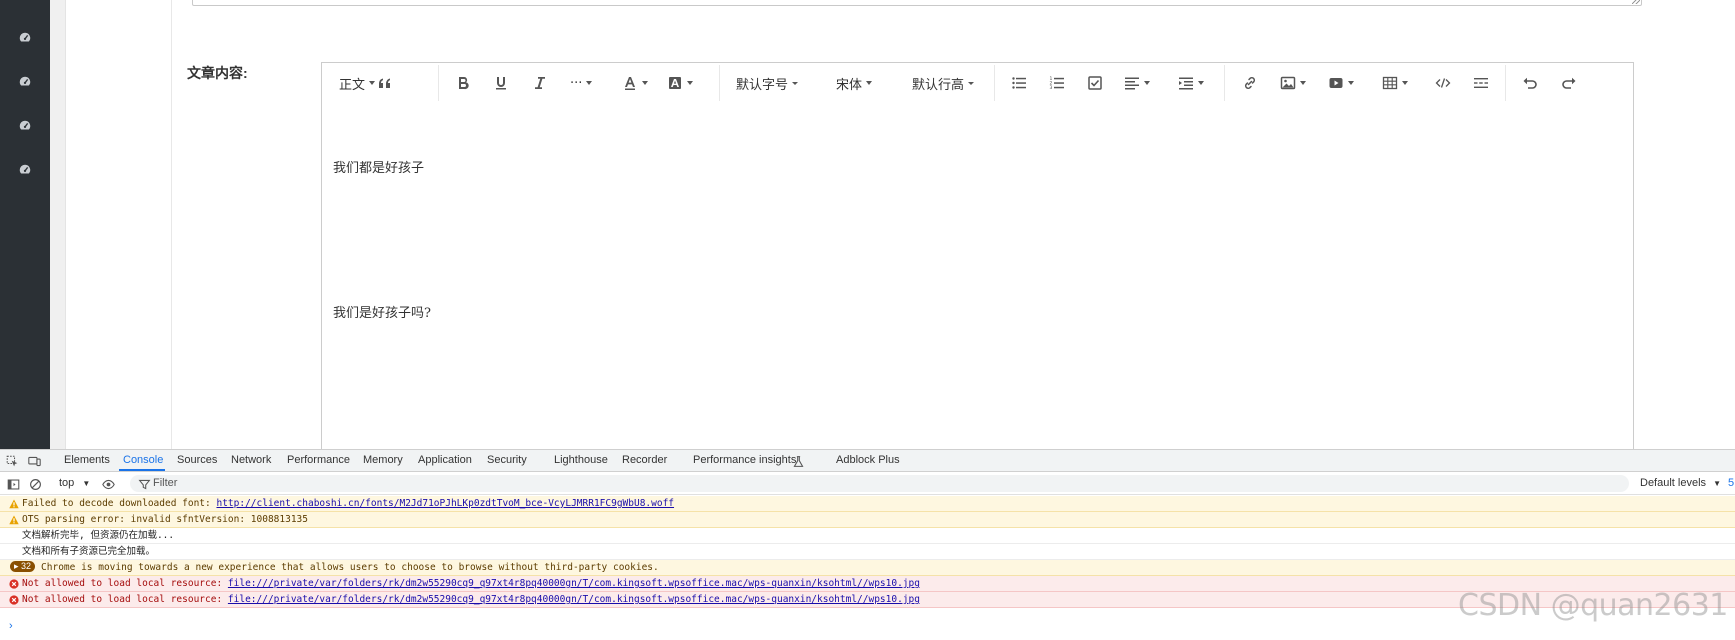  I want to click on bold-icon, so click(463, 83).